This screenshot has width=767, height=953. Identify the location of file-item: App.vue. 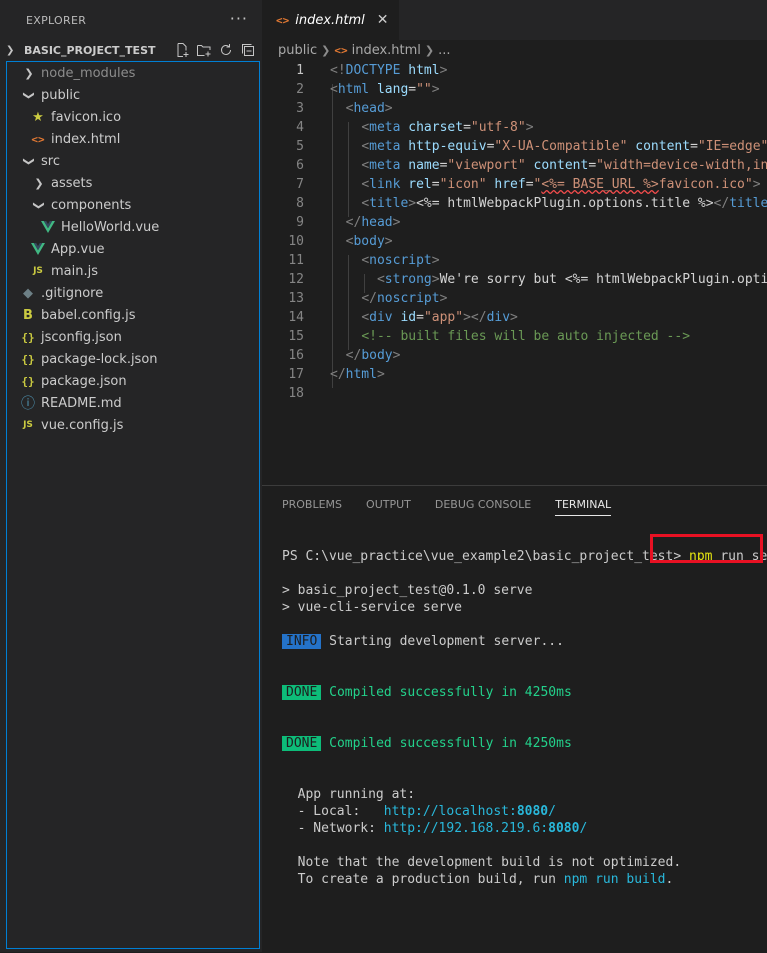
(133, 249).